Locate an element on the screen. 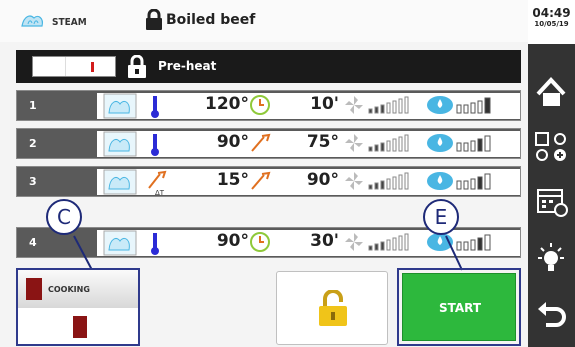  light-button is located at coordinates (551, 260).